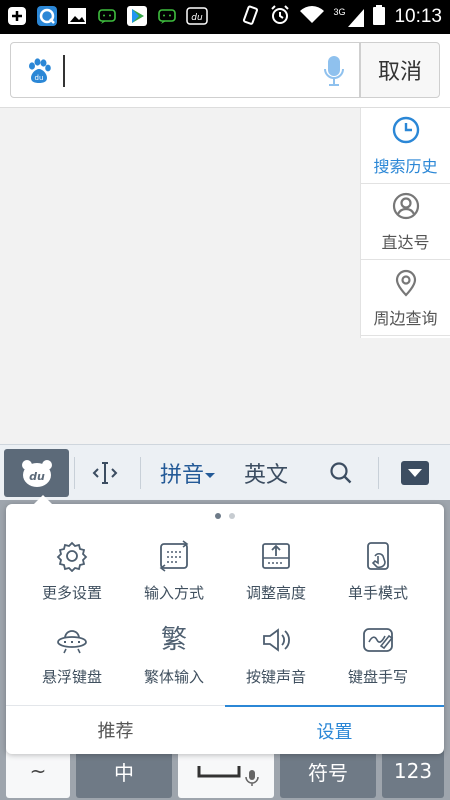 Image resolution: width=450 pixels, height=800 pixels. Describe the element at coordinates (225, 17) in the screenshot. I see `status-bar: du 3G 10:13` at that location.